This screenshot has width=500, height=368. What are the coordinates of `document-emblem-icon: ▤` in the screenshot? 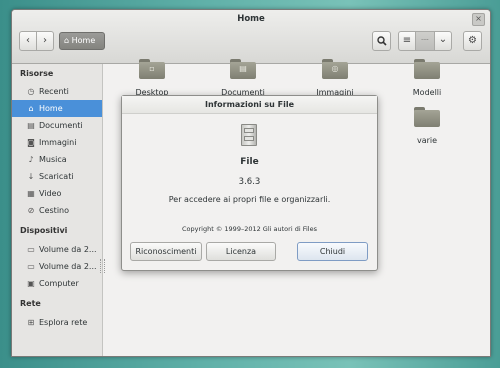 It's located at (243, 68).